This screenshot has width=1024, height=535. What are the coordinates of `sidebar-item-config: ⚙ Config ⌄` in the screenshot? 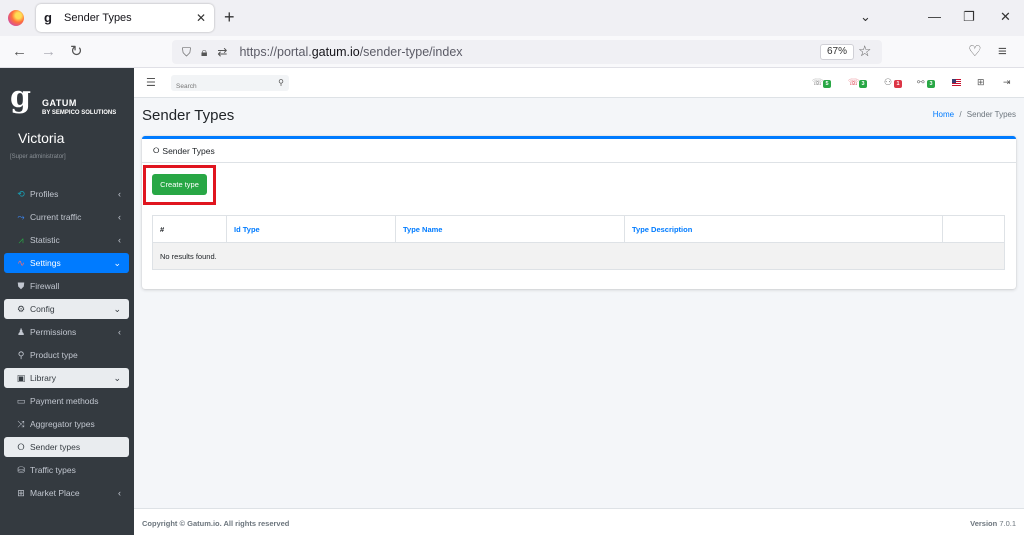 It's located at (66, 309).